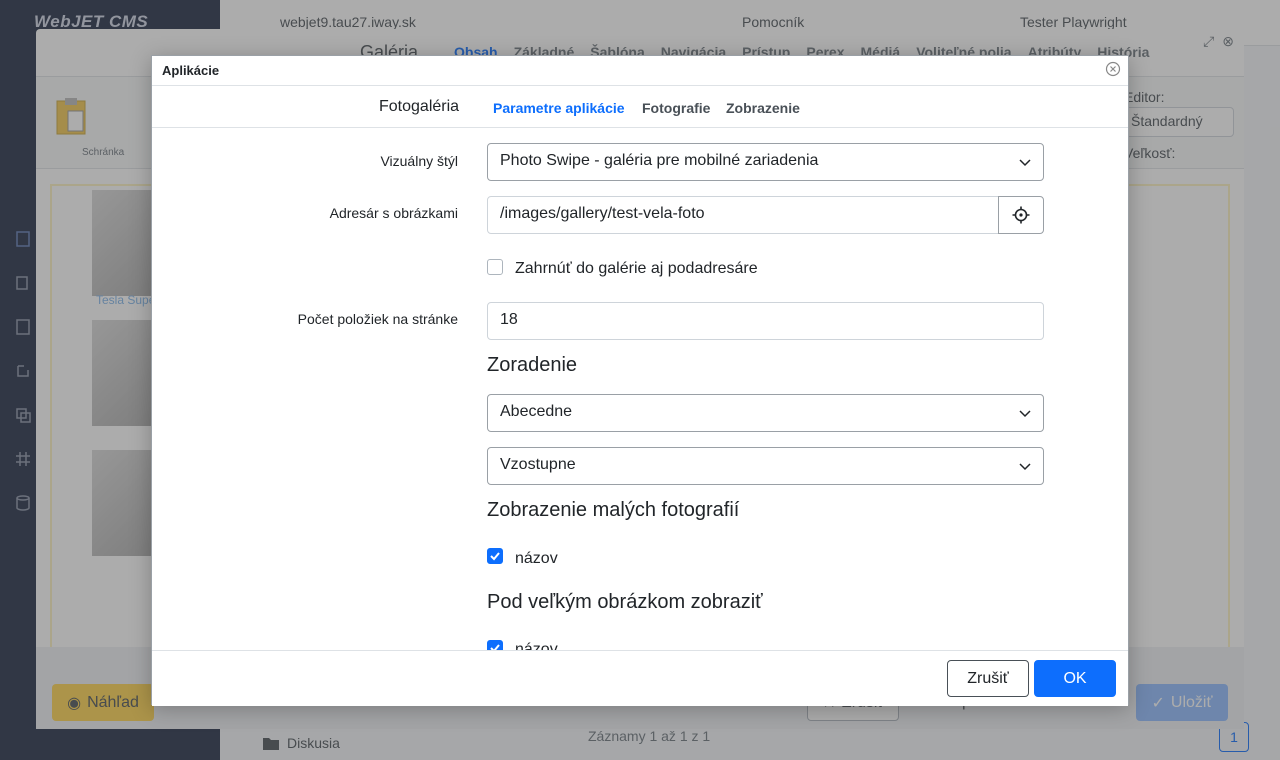 Image resolution: width=1280 pixels, height=760 pixels. Describe the element at coordinates (636, 268) in the screenshot. I see `include-subdirs-label: Zahrnúť do galérie aj podadresáre` at that location.